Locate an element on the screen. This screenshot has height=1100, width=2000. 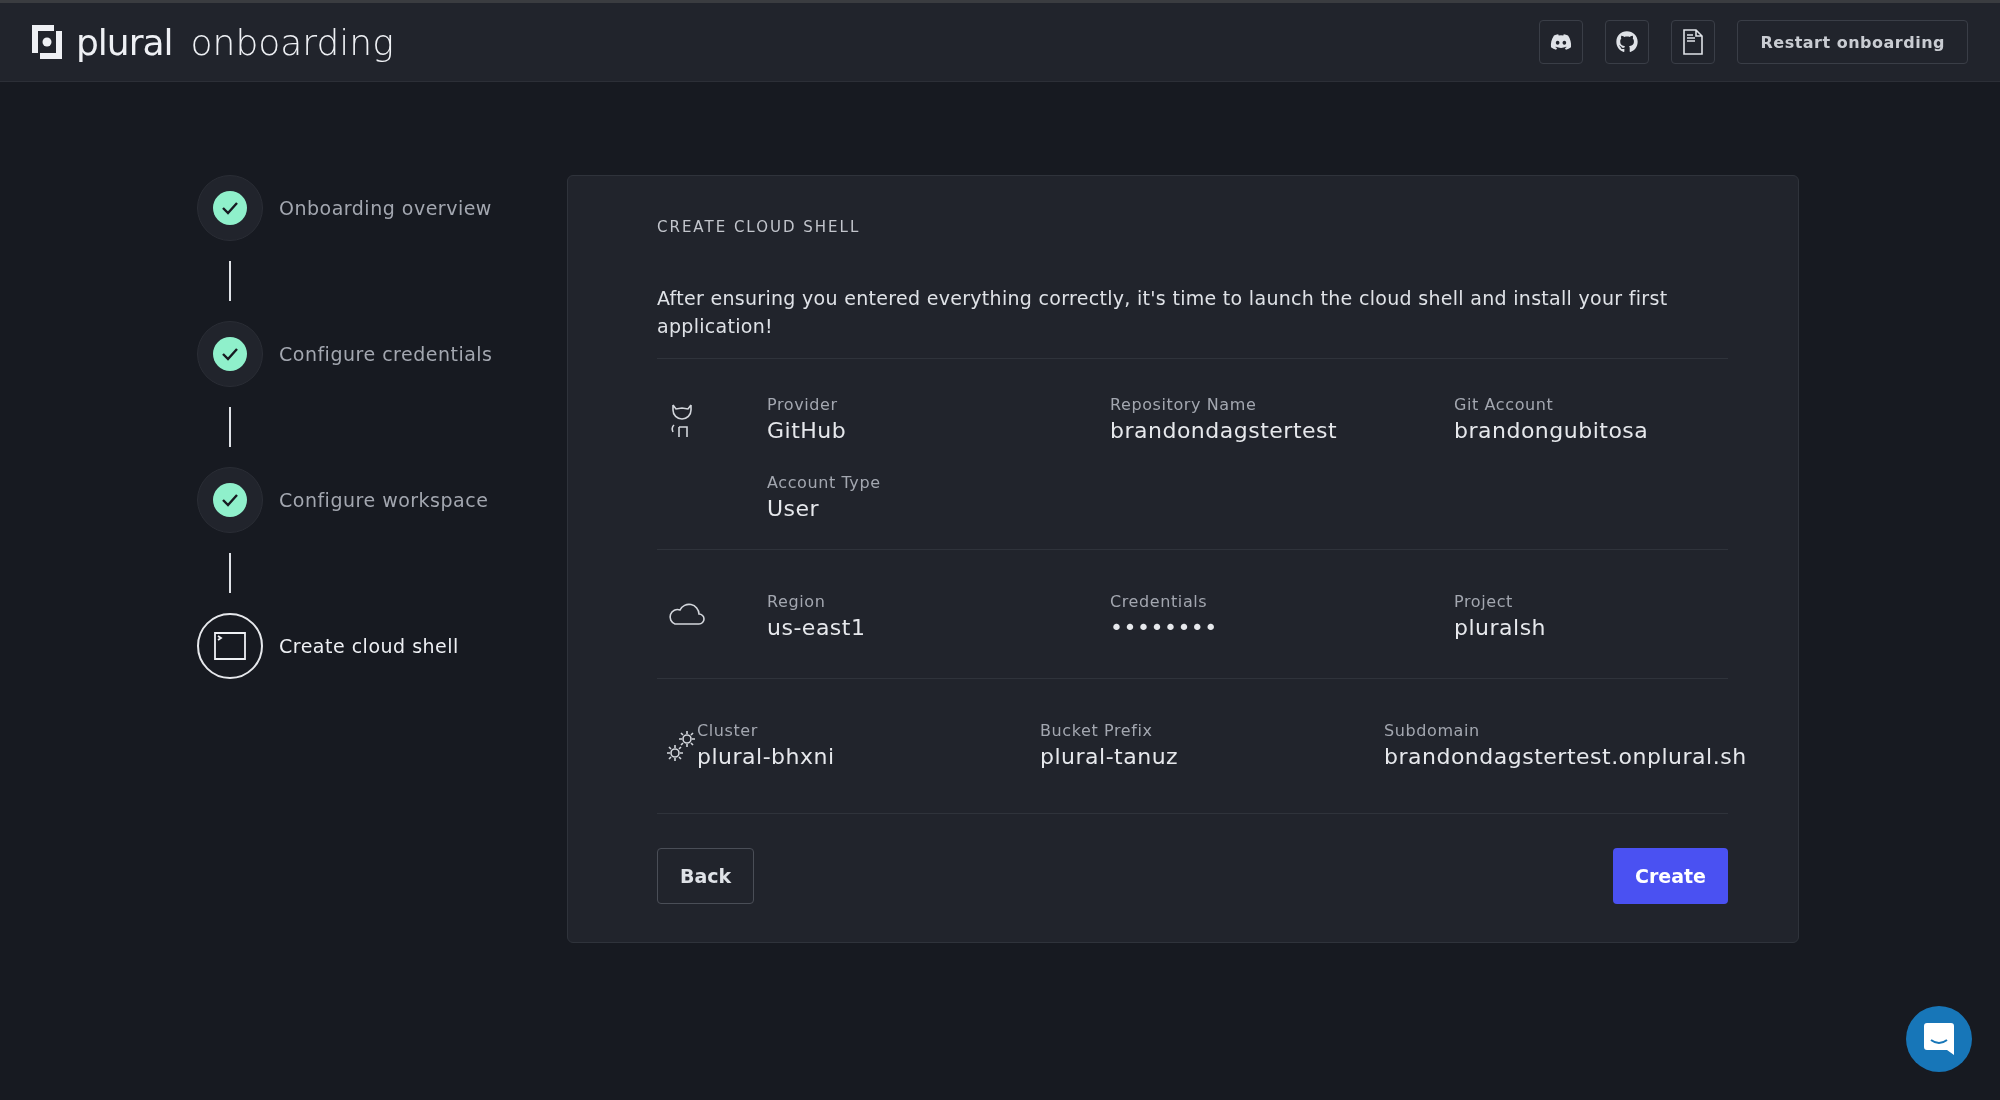
document-icon is located at coordinates (1693, 42).